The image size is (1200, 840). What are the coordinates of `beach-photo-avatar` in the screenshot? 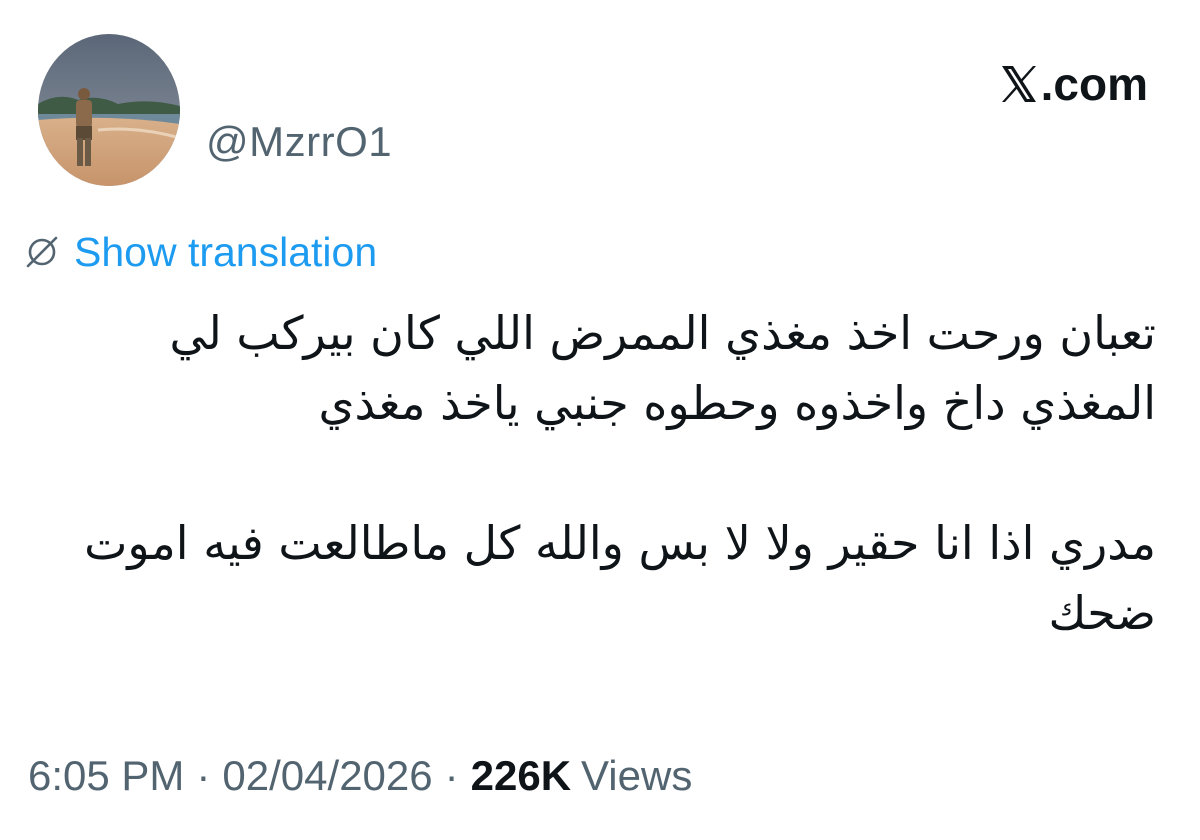 It's located at (109, 110).